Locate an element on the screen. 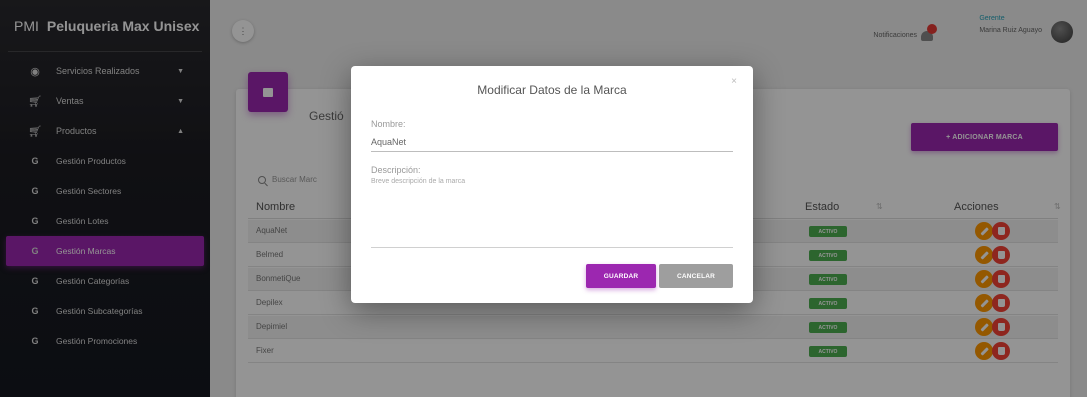 This screenshot has height=397, width=1087. modal-title: Modificar Datos de la Marca is located at coordinates (552, 90).